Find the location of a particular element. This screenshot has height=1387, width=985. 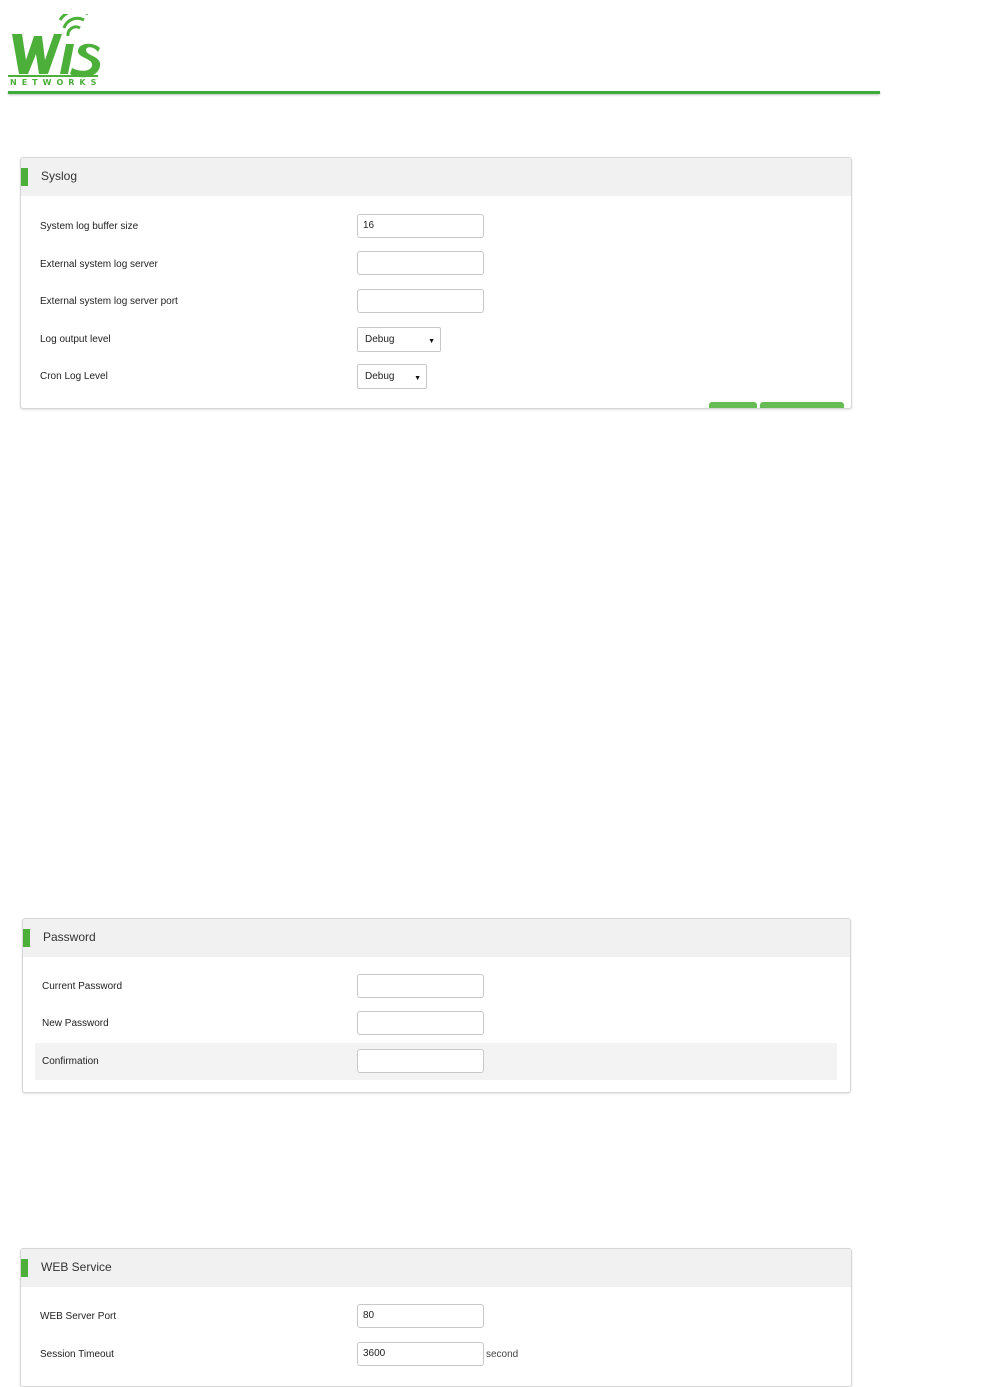

logo-subtitle: NETWORKS is located at coordinates (56, 82).